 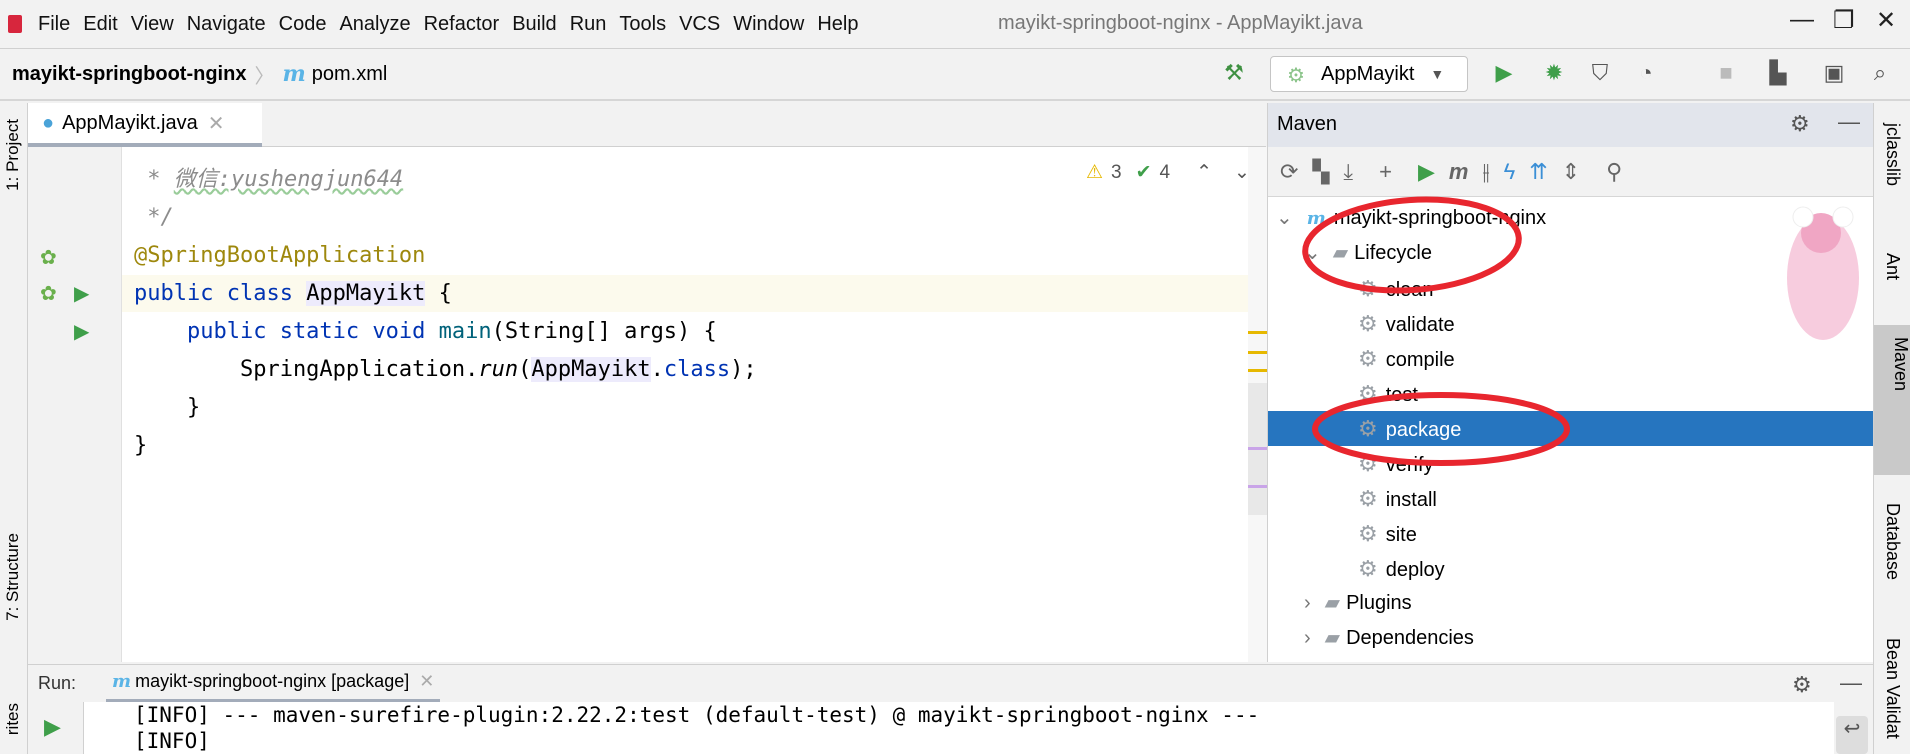 I want to click on tree-node-phase: ⚙ install, so click(x=1570, y=498).